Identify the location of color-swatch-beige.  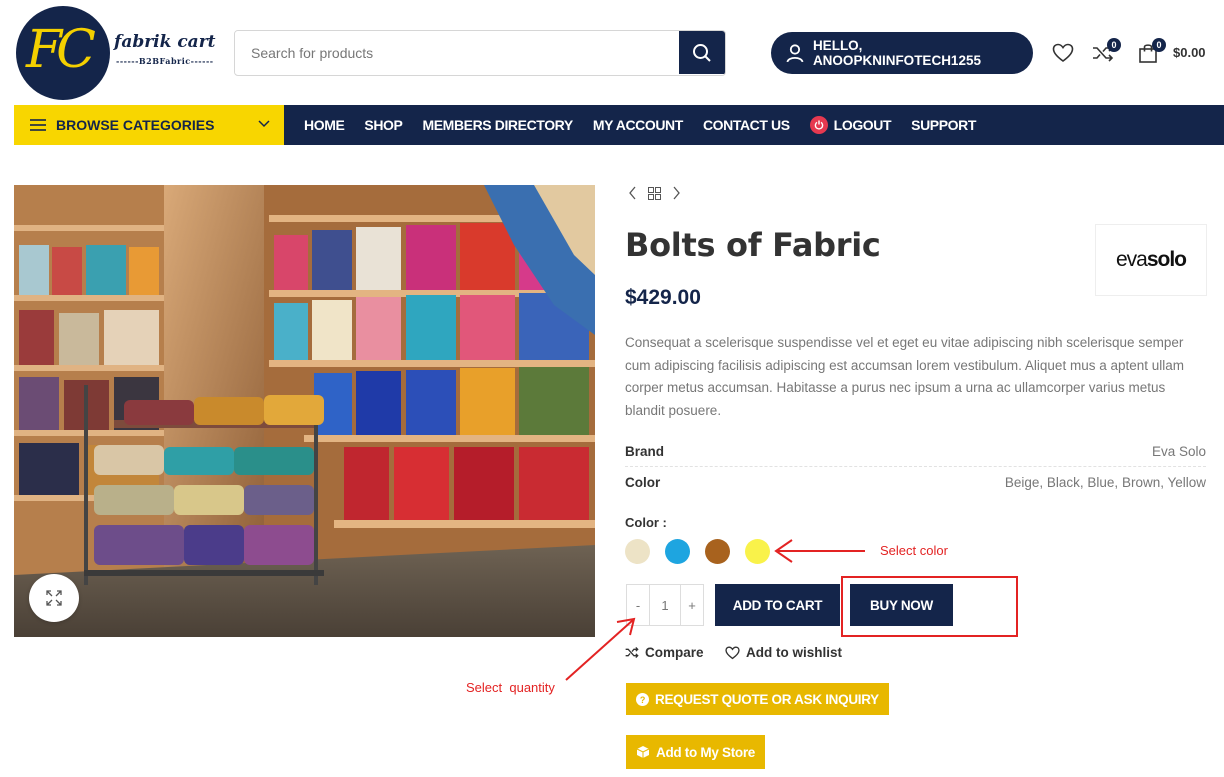
(637, 551).